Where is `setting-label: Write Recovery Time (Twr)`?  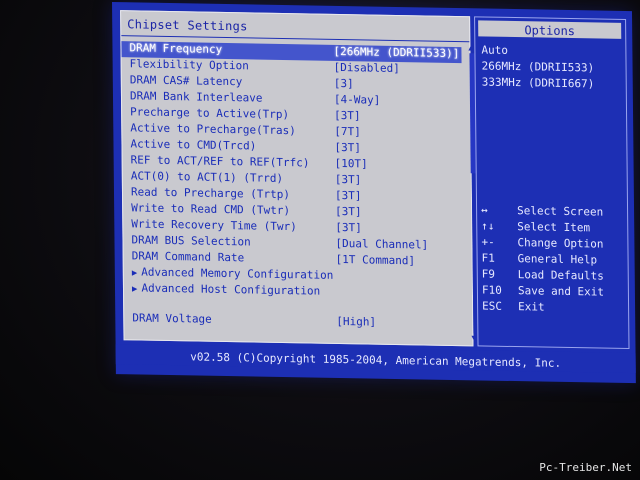
setting-label: Write Recovery Time (Twr) is located at coordinates (214, 225).